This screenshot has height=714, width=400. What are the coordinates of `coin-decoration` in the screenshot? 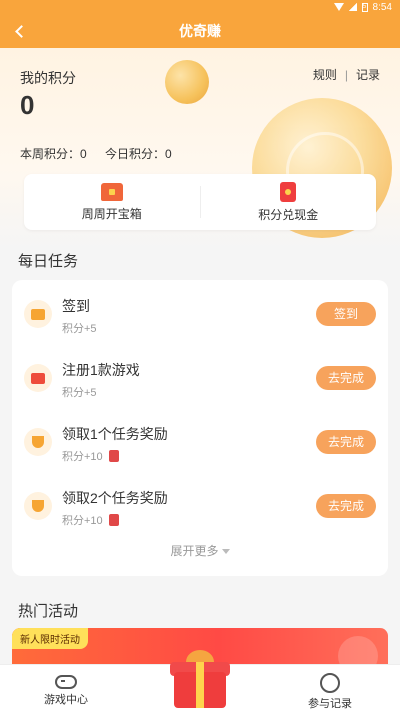 It's located at (187, 82).